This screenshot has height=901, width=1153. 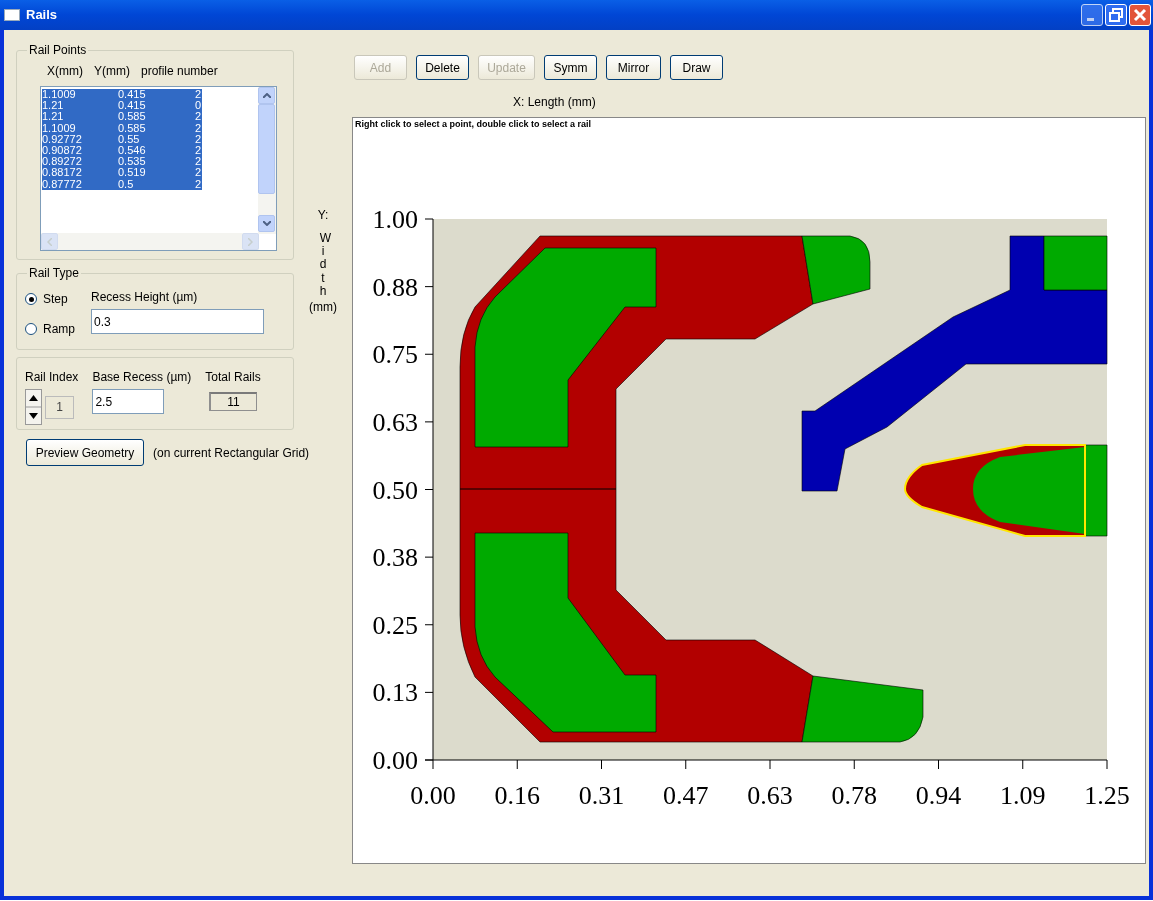 I want to click on list-row: 0.92772 0.55 2, so click(x=122, y=139).